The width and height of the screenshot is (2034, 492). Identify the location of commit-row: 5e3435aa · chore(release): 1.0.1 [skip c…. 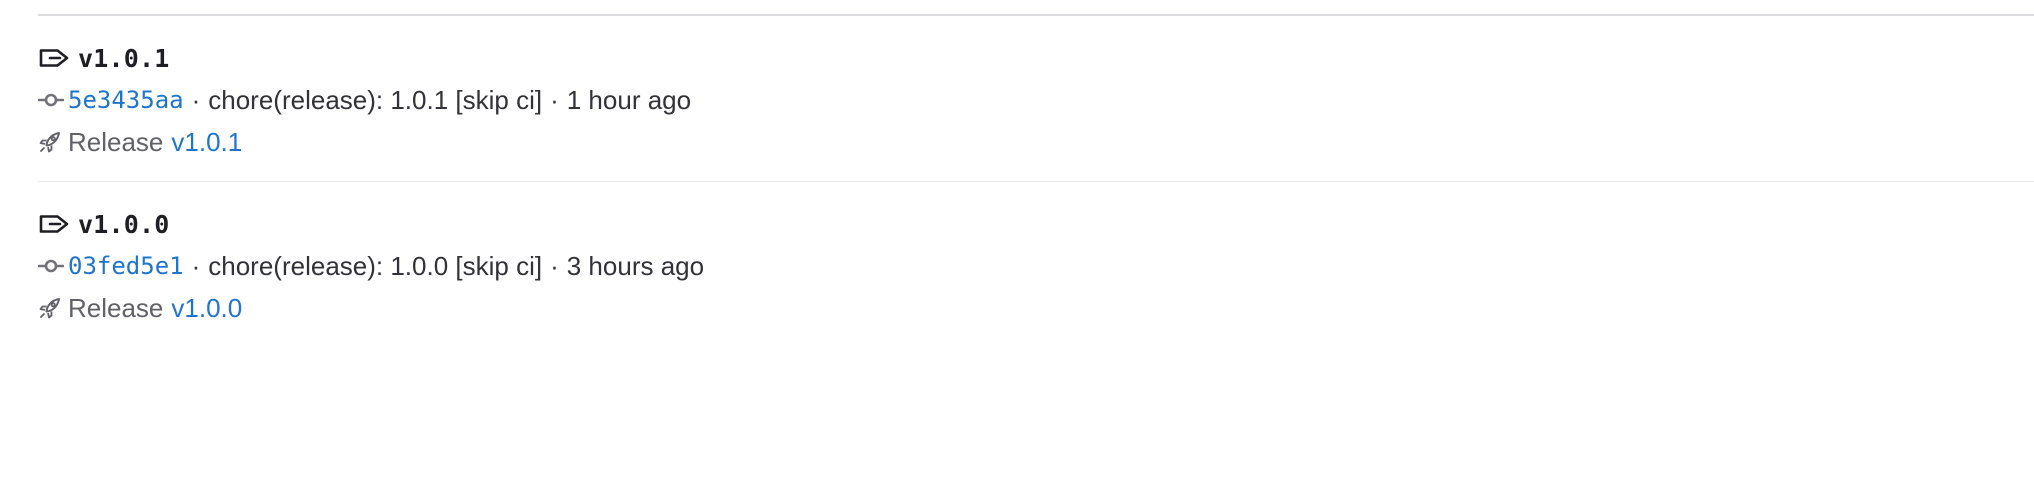
(364, 100).